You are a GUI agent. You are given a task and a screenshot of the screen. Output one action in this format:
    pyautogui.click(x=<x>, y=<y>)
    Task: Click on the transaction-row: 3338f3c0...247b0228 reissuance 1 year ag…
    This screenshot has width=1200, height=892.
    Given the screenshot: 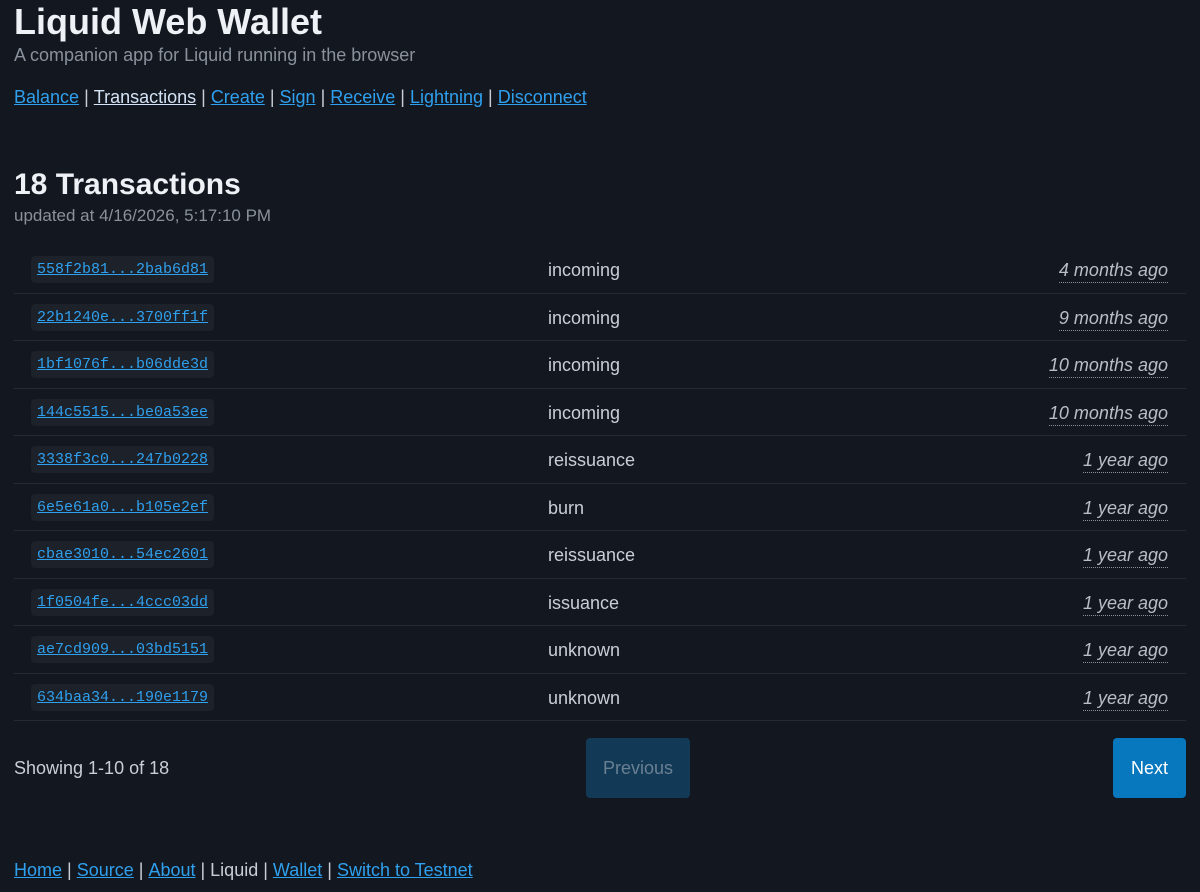 What is the action you would take?
    pyautogui.click(x=600, y=460)
    